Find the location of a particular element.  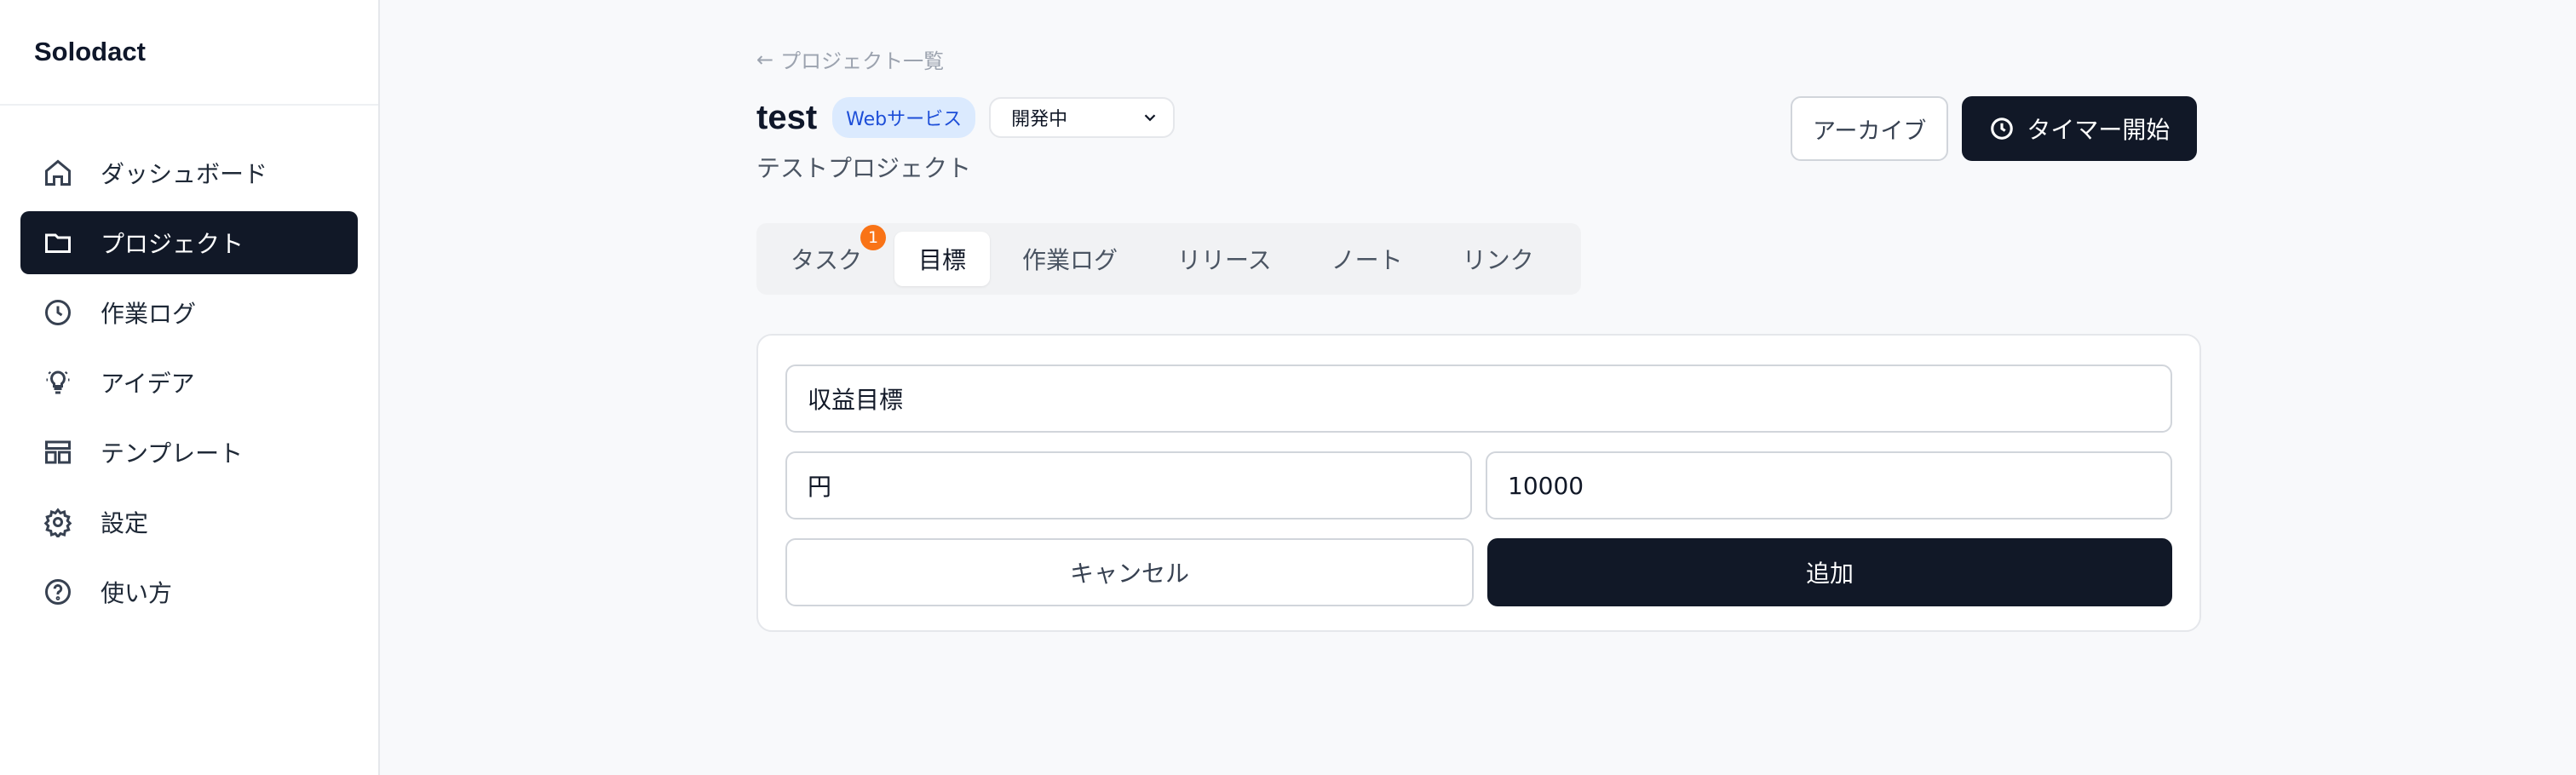

tab-worklog: 作業ログ is located at coordinates (1070, 259).